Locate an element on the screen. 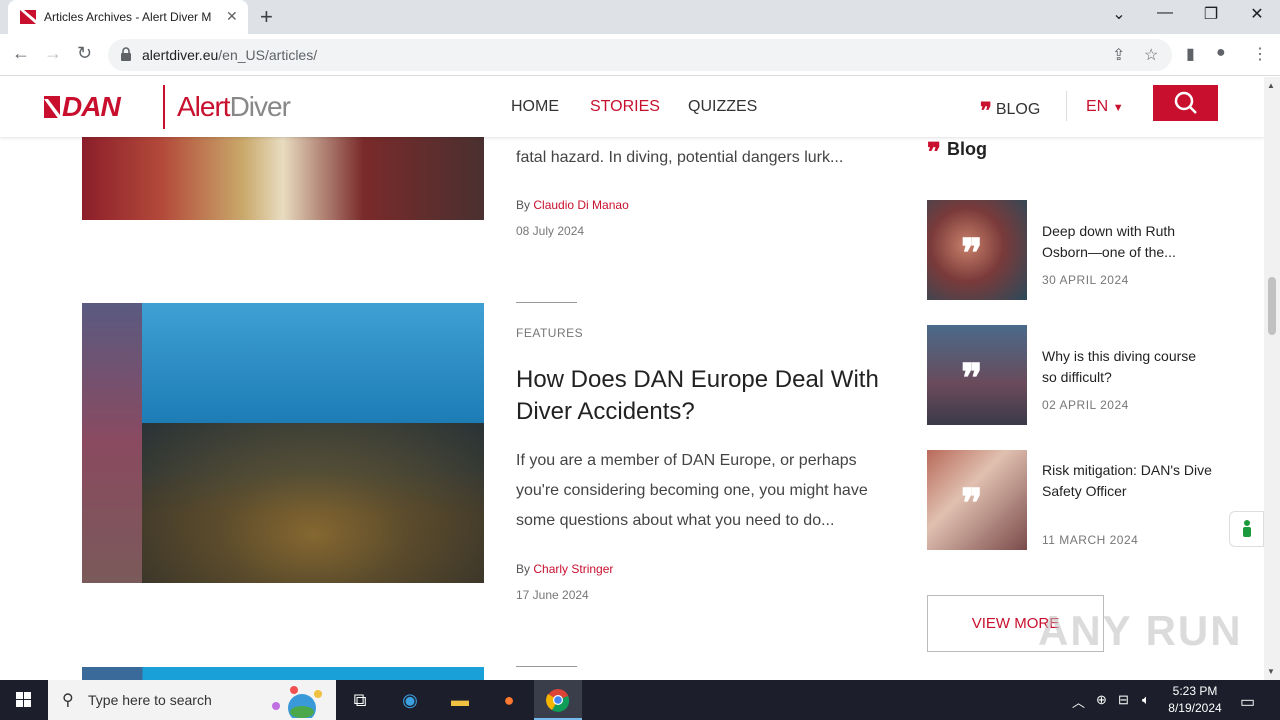 The height and width of the screenshot is (720, 1280). search-icon: ⚲ is located at coordinates (68, 700).